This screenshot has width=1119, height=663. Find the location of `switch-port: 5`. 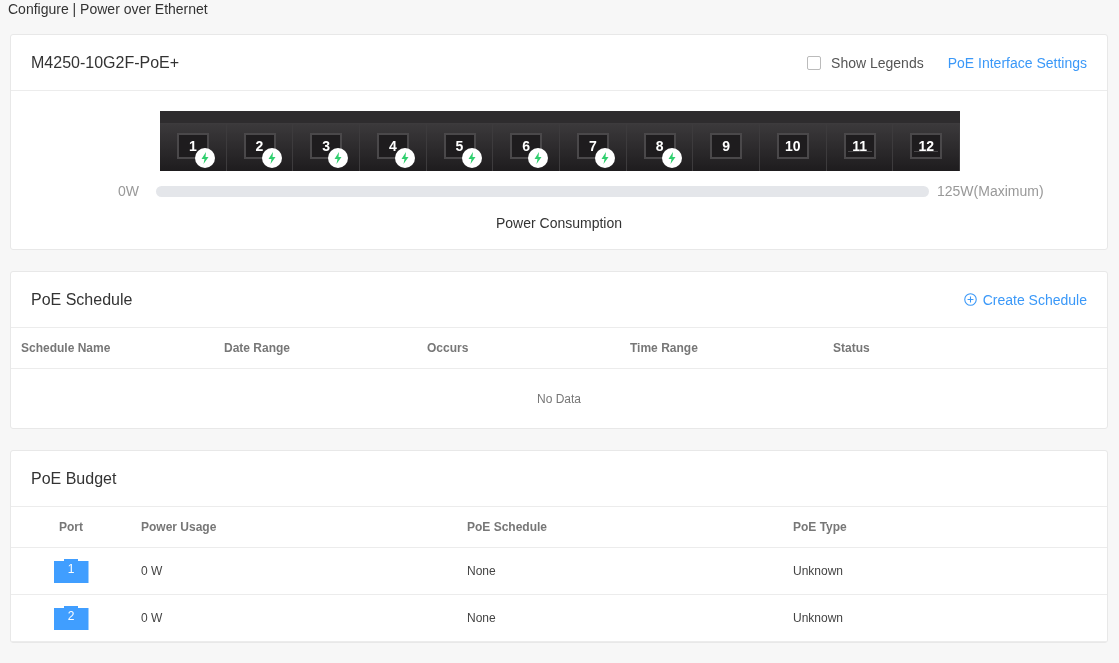

switch-port: 5 is located at coordinates (460, 147).